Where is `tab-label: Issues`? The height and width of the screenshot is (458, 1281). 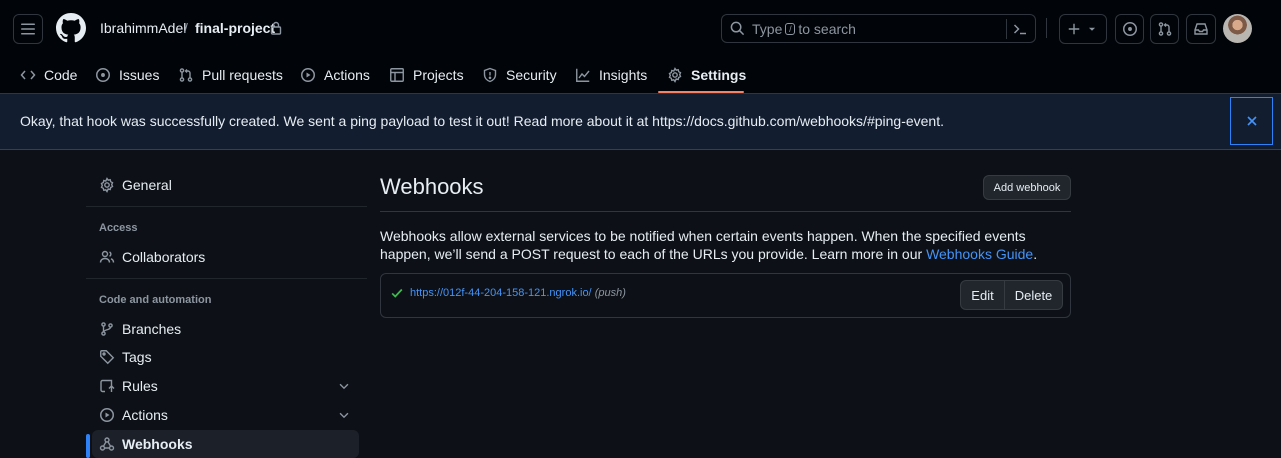
tab-label: Issues is located at coordinates (139, 75).